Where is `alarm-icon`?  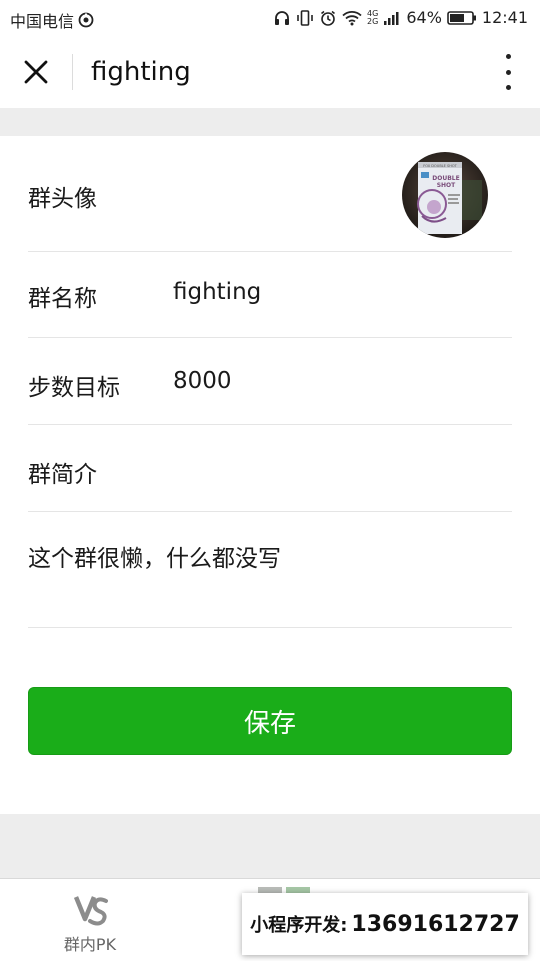
alarm-icon is located at coordinates (328, 18).